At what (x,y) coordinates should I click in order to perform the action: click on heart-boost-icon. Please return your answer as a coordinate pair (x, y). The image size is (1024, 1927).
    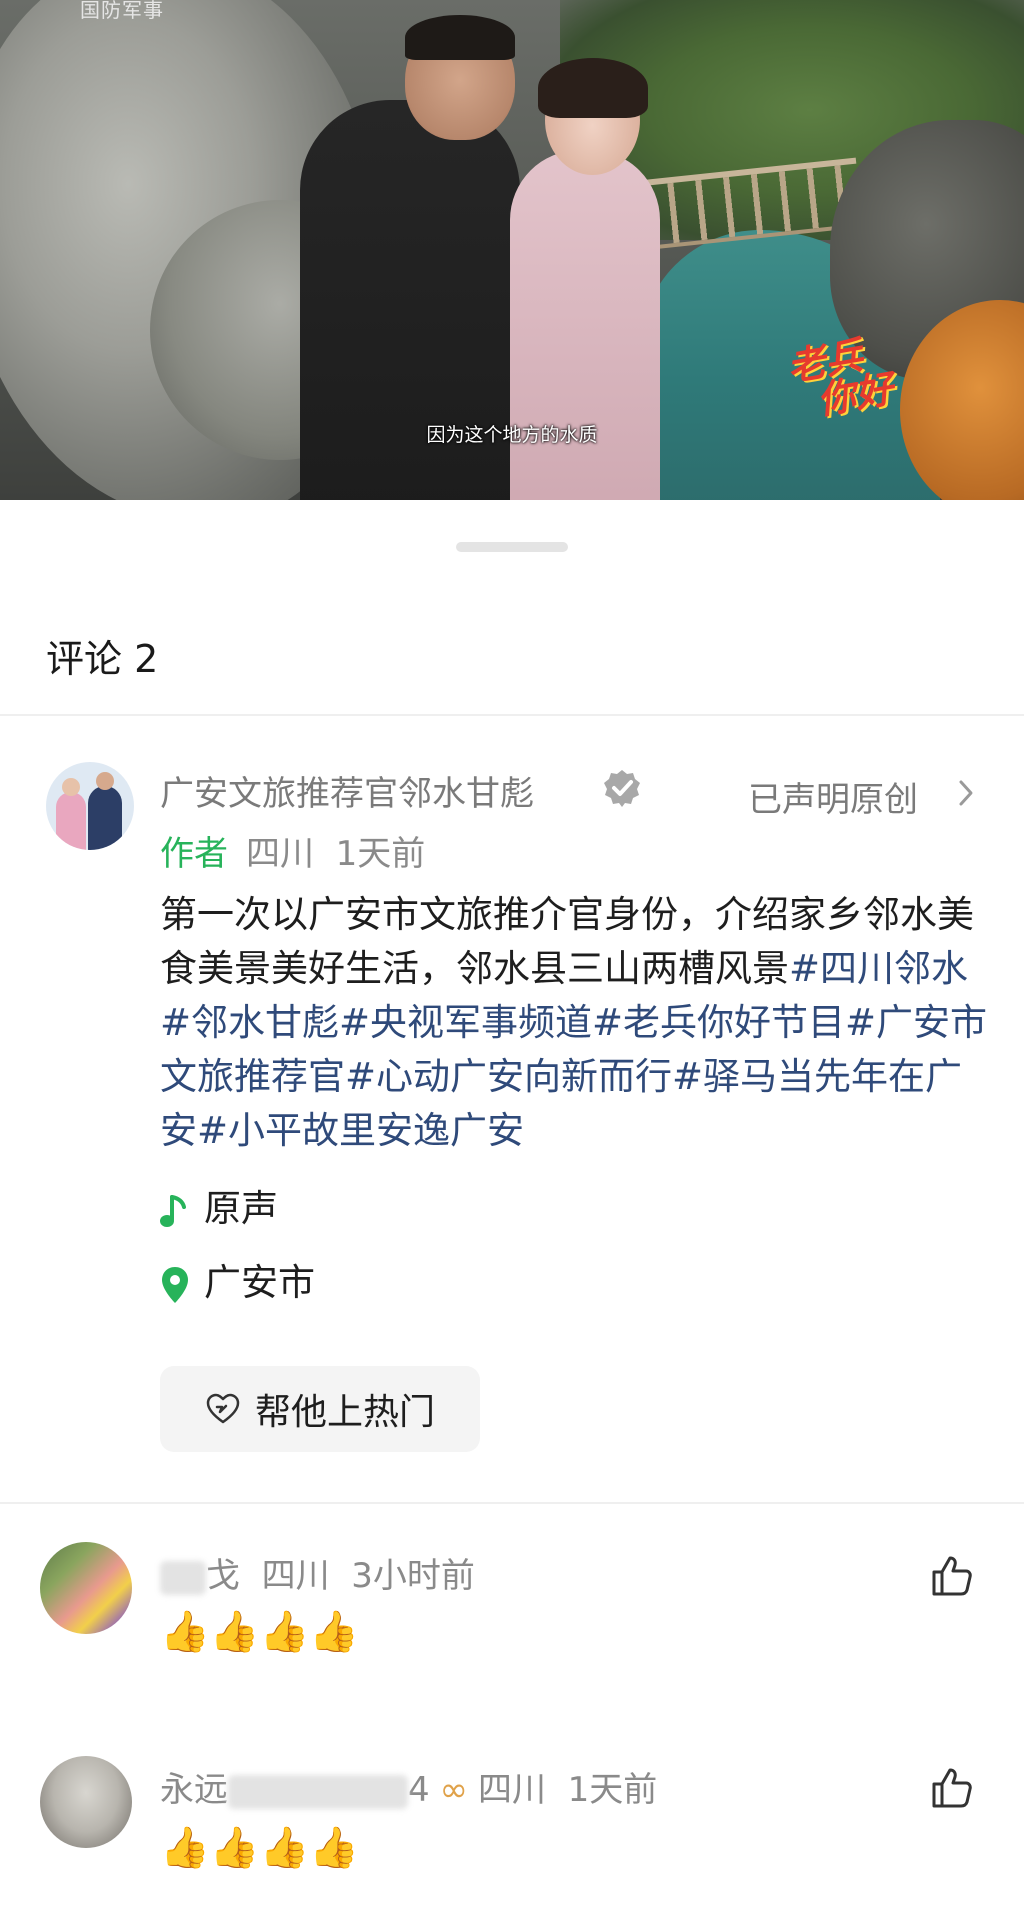
    Looking at the image, I should click on (223, 1408).